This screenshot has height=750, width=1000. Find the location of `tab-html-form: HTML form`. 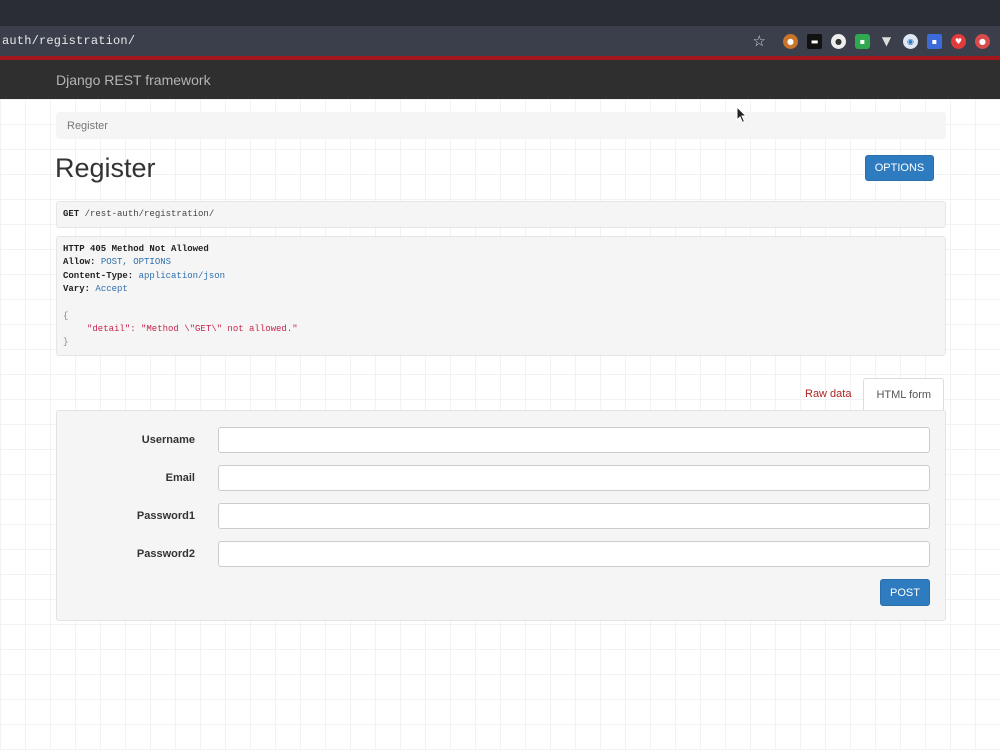

tab-html-form: HTML form is located at coordinates (904, 394).